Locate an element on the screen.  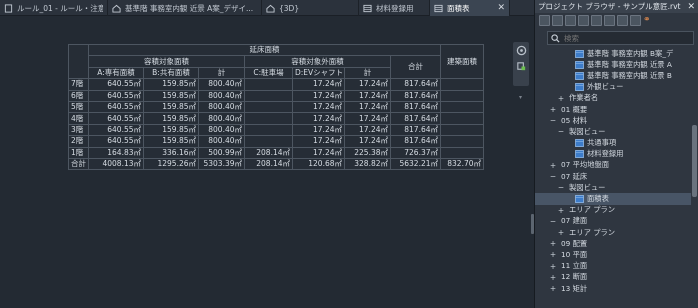
tree-item: −05 材料 is located at coordinates (613, 120).